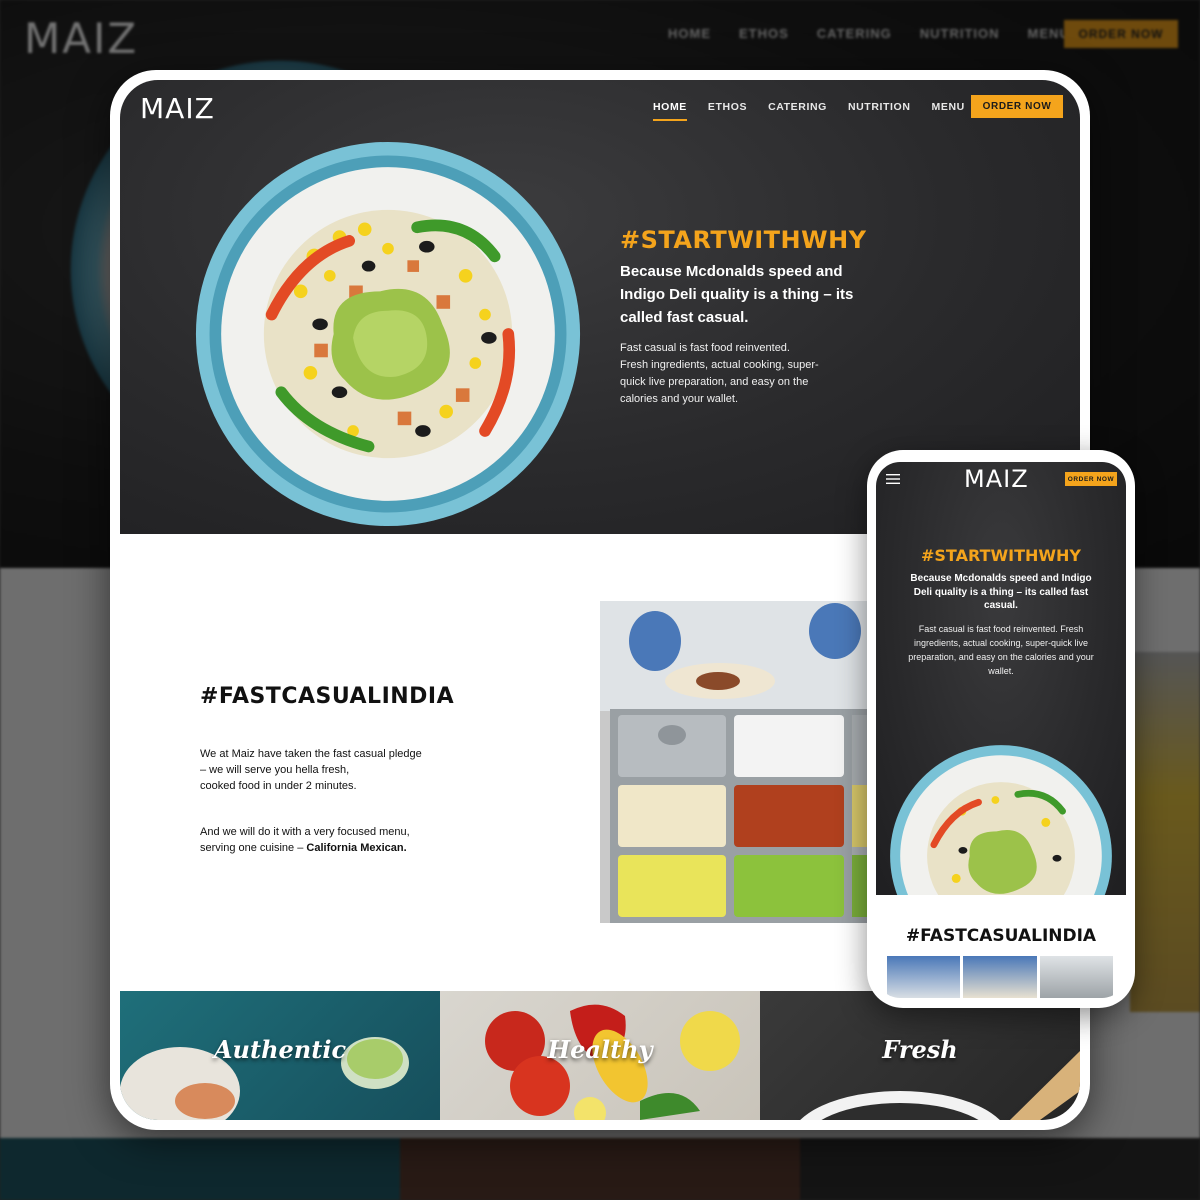 The height and width of the screenshot is (1200, 1200). What do you see at coordinates (327, 696) in the screenshot?
I see `fastcasual-heading: #FASTCASUALINDIA` at bounding box center [327, 696].